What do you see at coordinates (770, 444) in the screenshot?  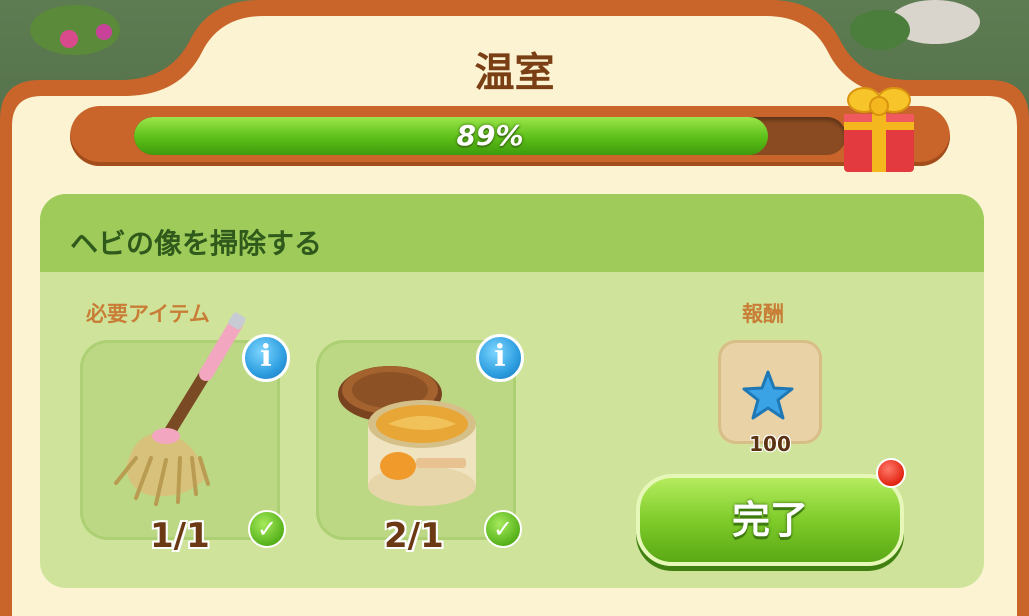 I see `reward-amount: 100` at bounding box center [770, 444].